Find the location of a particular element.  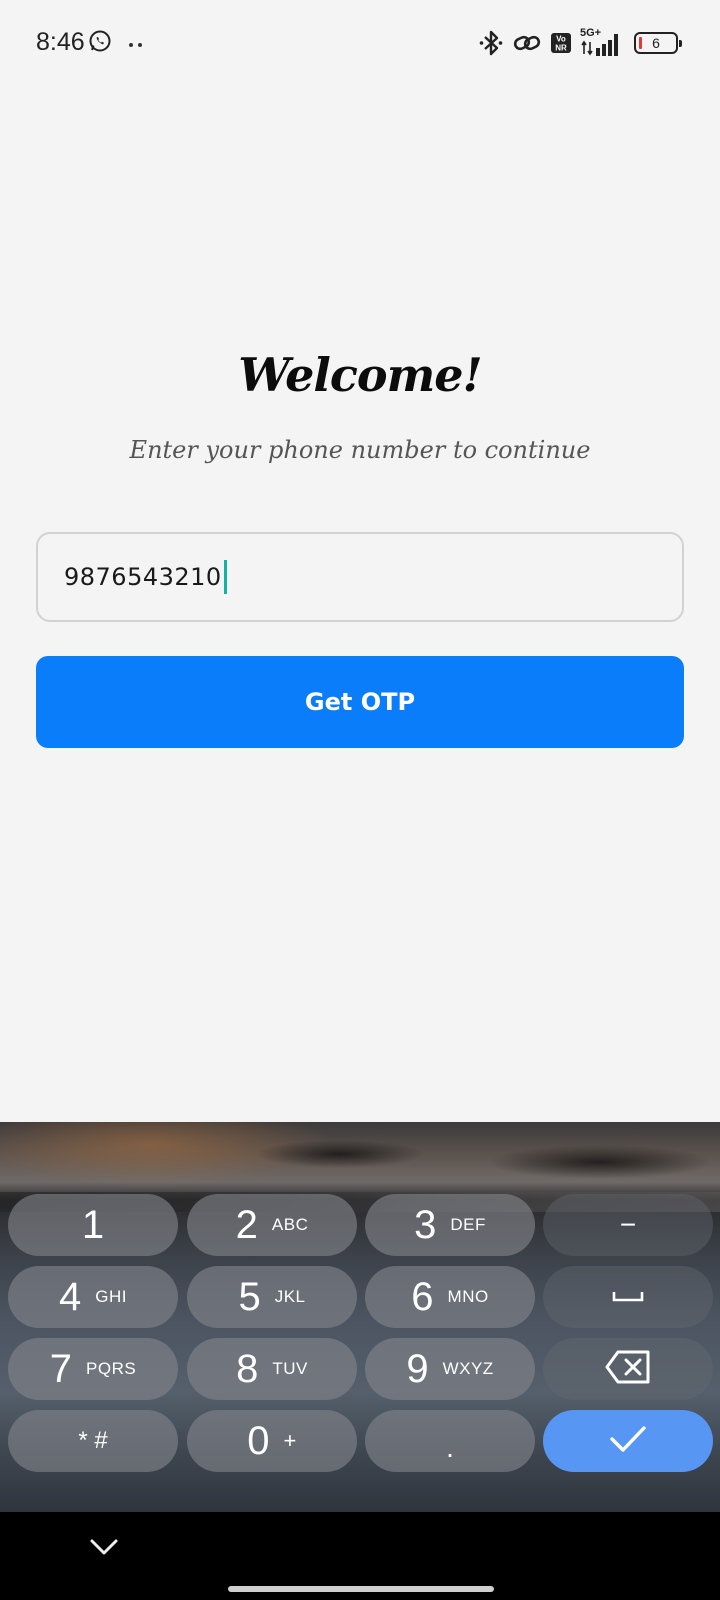

backspace-icon is located at coordinates (628, 1369).